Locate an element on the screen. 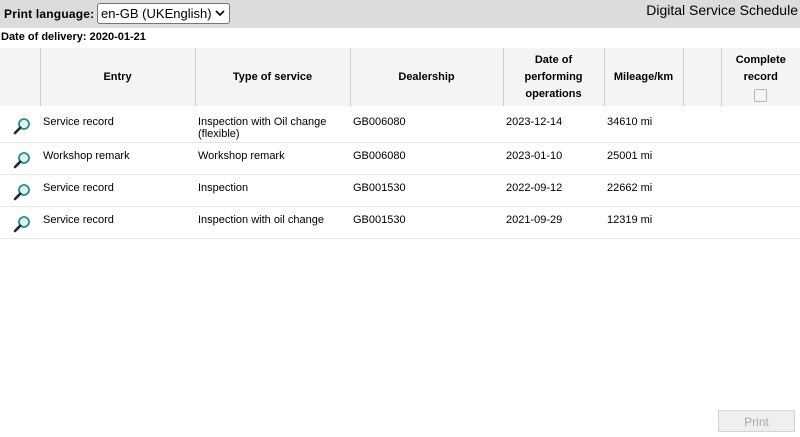 The height and width of the screenshot is (437, 800). row-type: Inspection is located at coordinates (272, 190).